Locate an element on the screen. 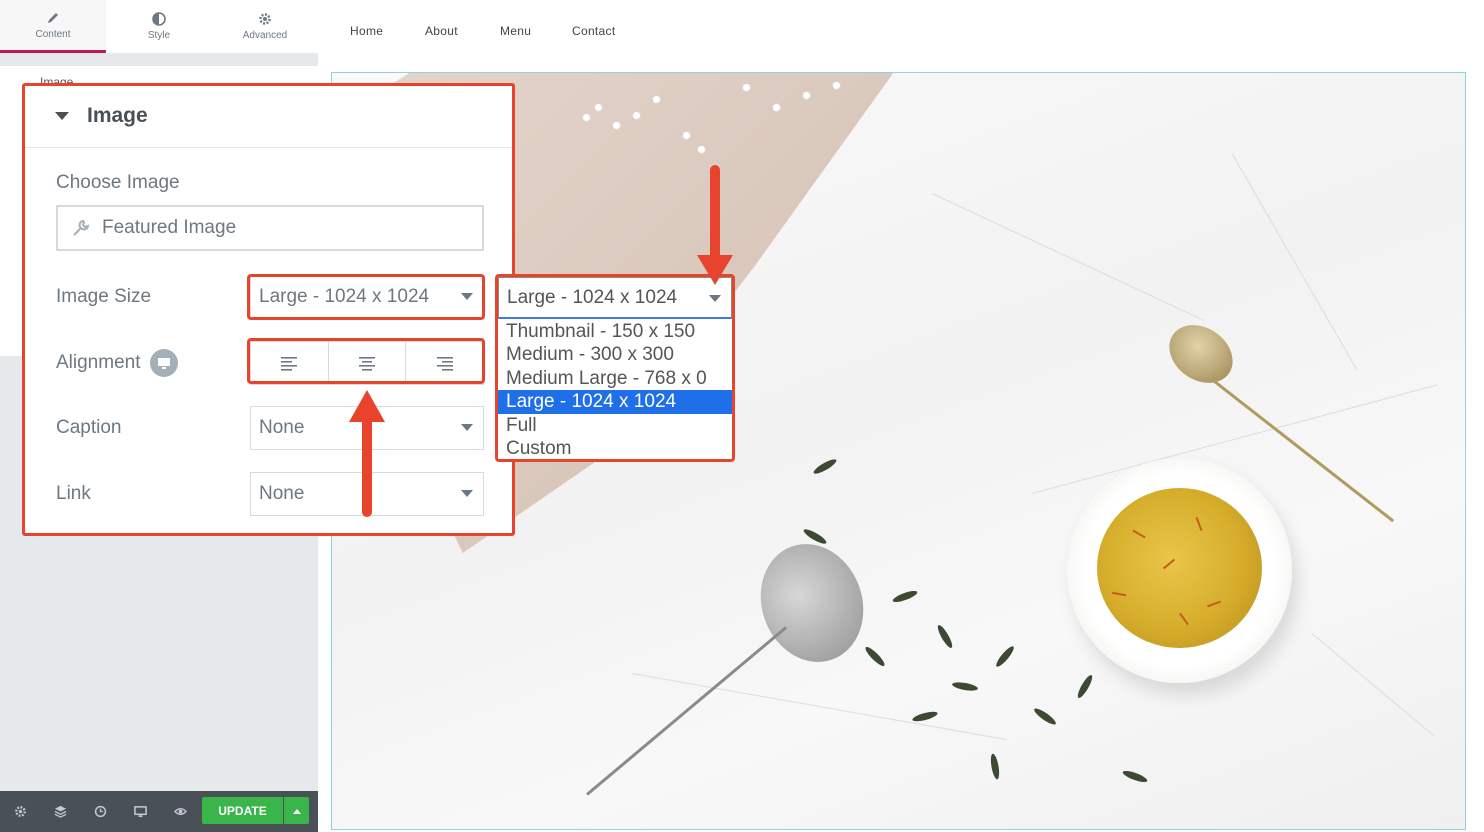  choose-image-value: Featured Image is located at coordinates (169, 227).